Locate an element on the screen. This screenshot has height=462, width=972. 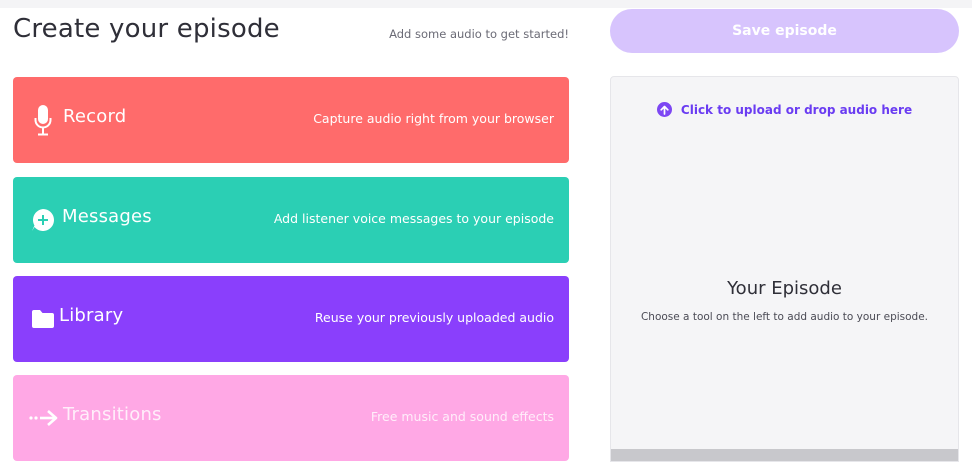
getting-started-hint: Add some audio to get started! is located at coordinates (479, 34).